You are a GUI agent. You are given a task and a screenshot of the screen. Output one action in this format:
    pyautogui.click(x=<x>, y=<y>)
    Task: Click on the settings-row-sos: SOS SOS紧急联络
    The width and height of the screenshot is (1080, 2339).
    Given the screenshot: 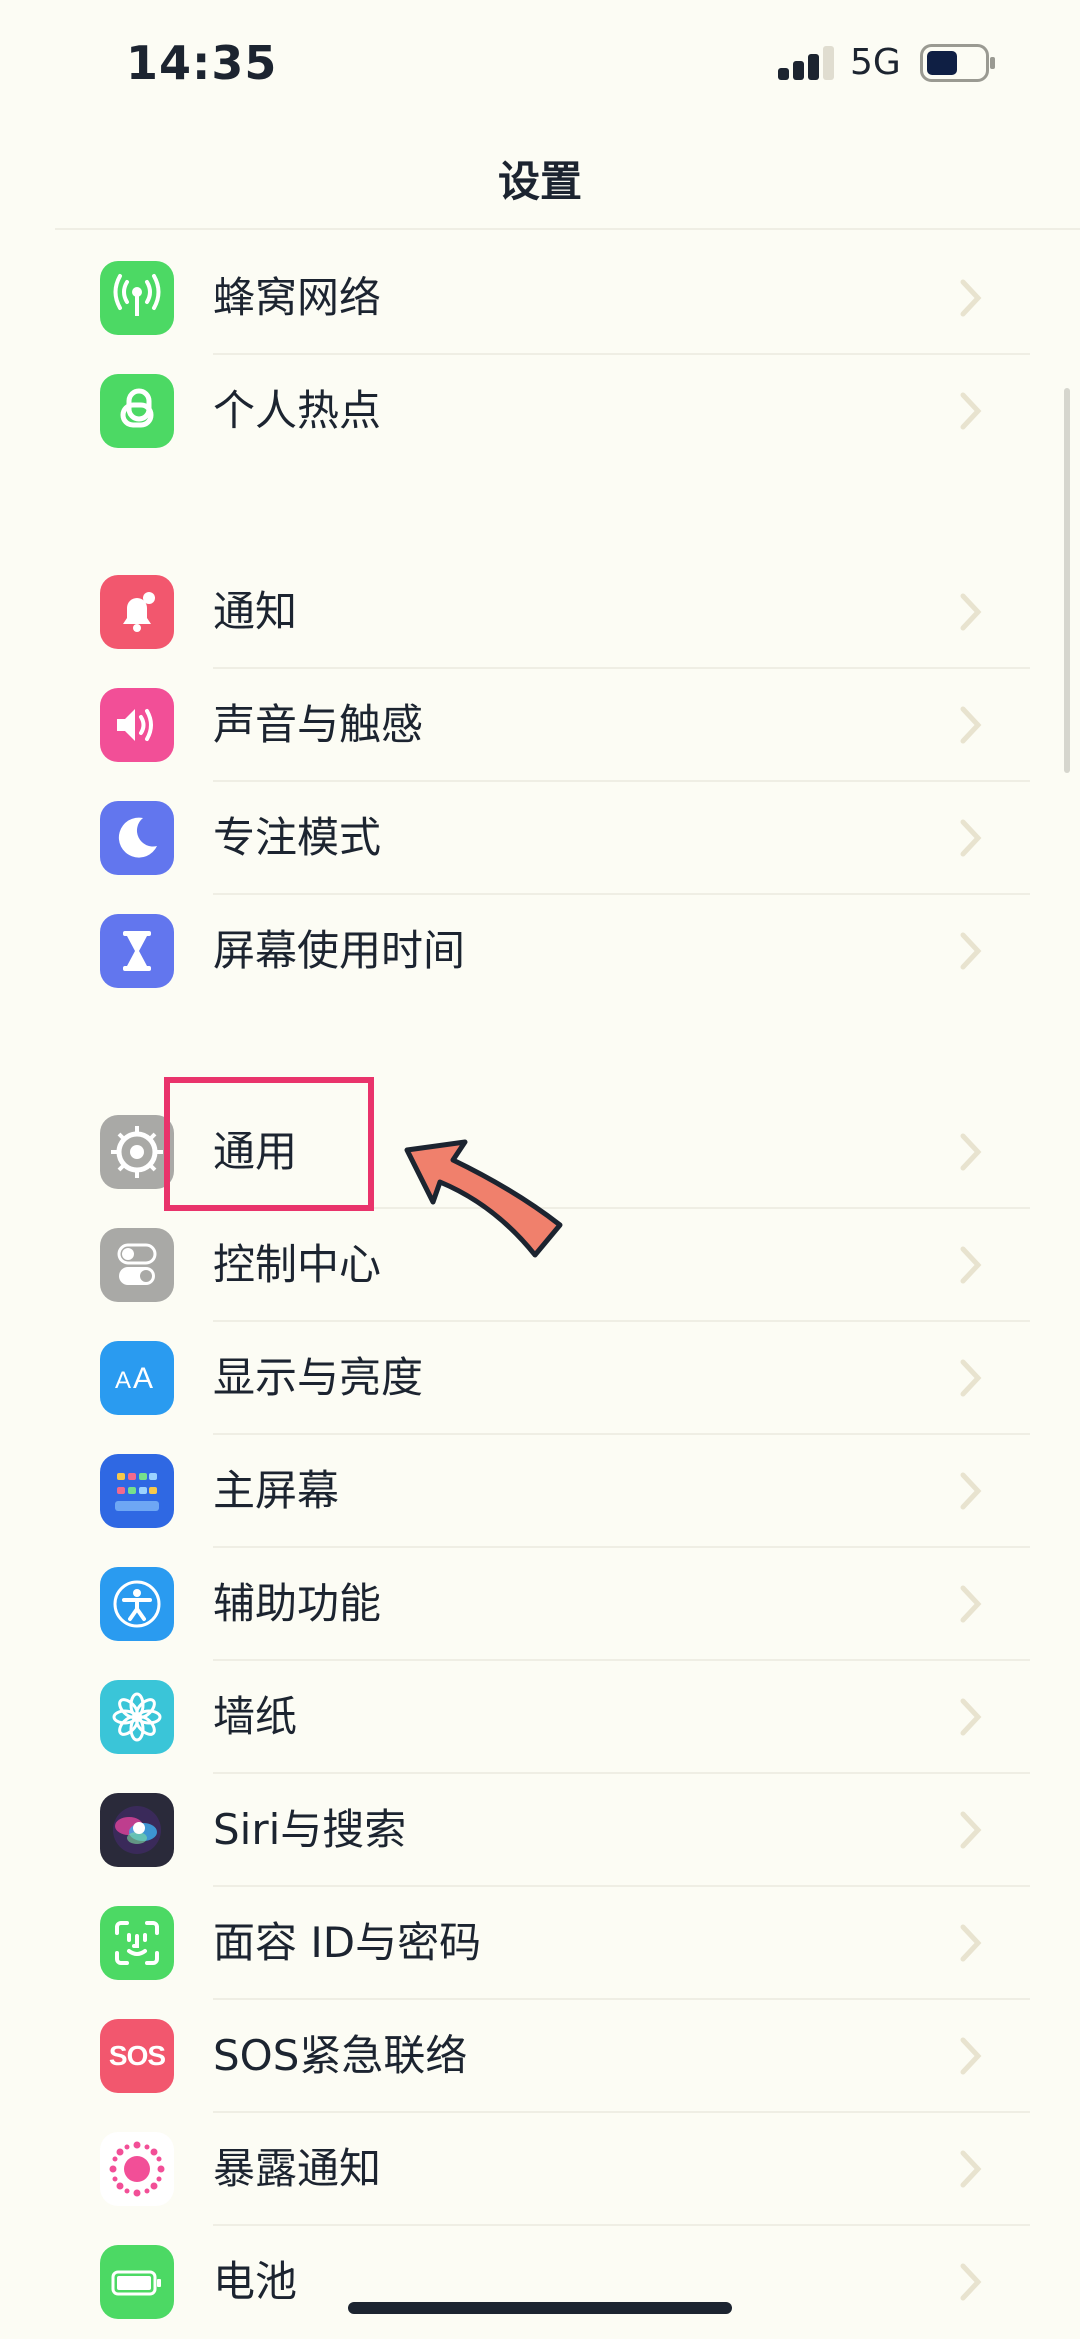 What is the action you would take?
    pyautogui.click(x=540, y=2056)
    